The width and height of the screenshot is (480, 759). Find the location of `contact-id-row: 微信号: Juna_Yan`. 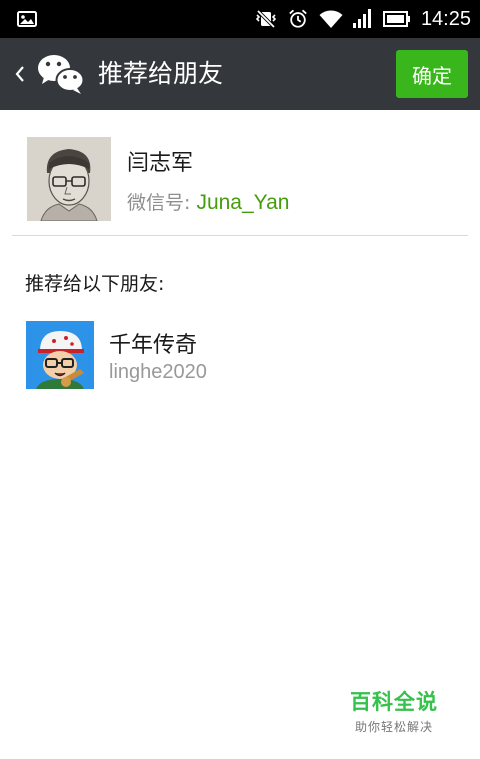

contact-id-row: 微信号: Juna_Yan is located at coordinates (208, 201).